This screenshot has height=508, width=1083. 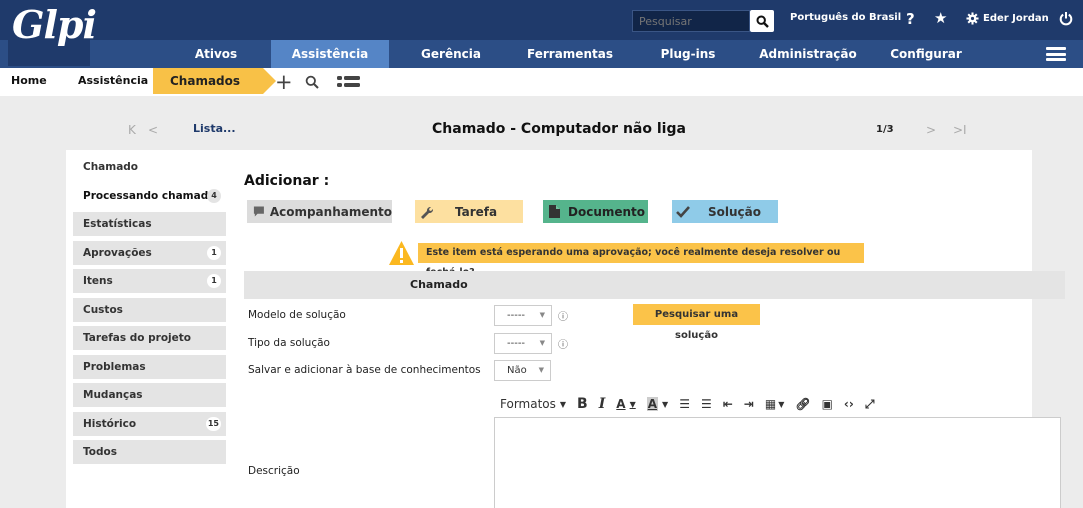 I want to click on menu-plugins: Plug-ins, so click(x=688, y=54).